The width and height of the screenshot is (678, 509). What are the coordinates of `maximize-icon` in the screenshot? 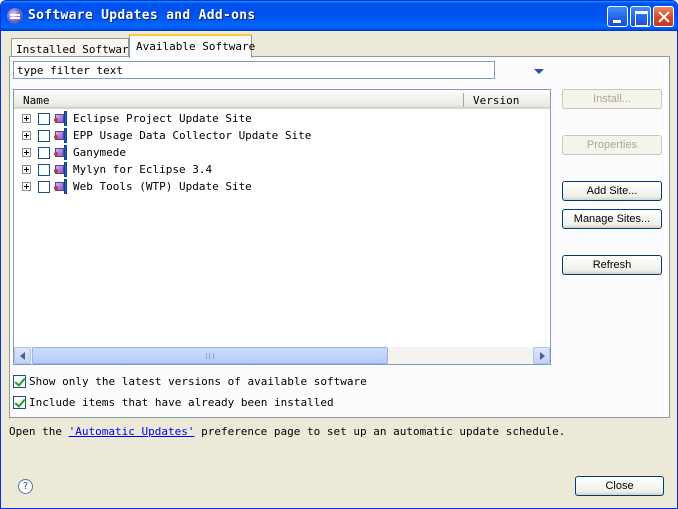 It's located at (640, 16).